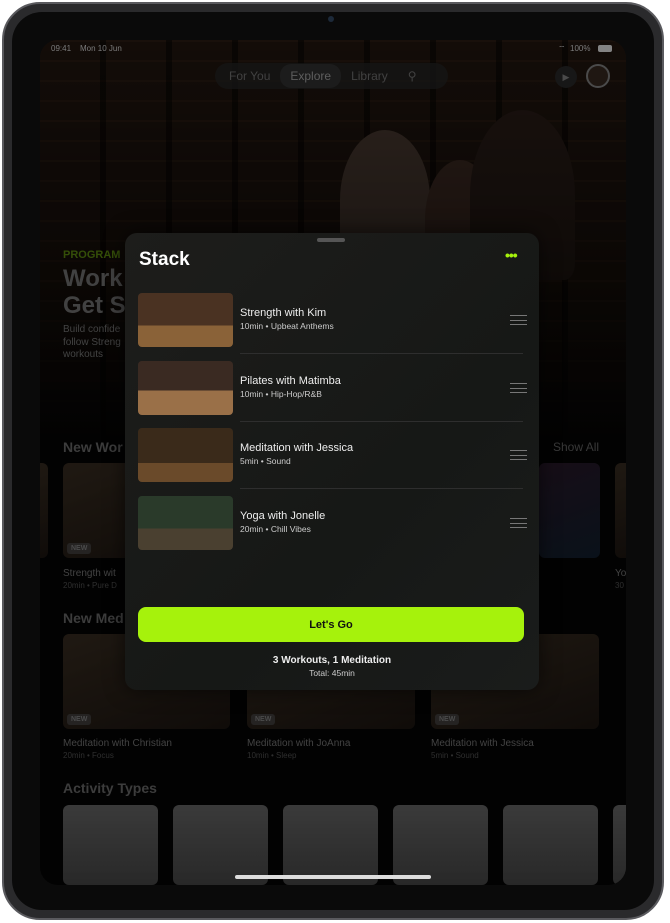 This screenshot has width=670, height=923. Describe the element at coordinates (283, 516) in the screenshot. I see `item-title: Yoga with Jonelle` at that location.